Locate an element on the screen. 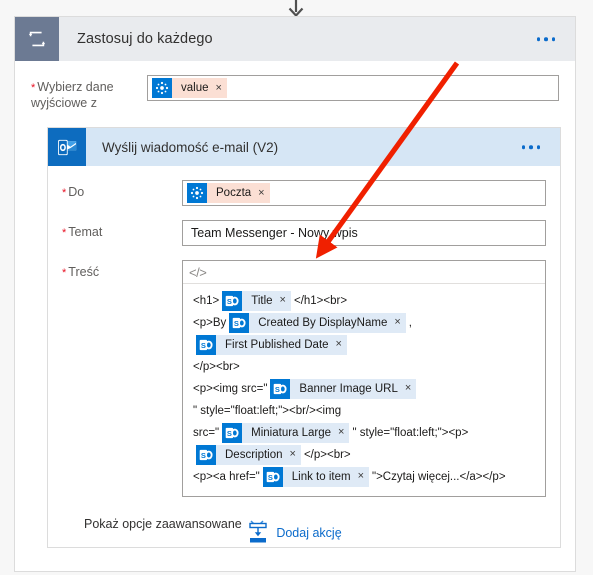 The height and width of the screenshot is (575, 593). token-description: S Description × is located at coordinates (248, 454).